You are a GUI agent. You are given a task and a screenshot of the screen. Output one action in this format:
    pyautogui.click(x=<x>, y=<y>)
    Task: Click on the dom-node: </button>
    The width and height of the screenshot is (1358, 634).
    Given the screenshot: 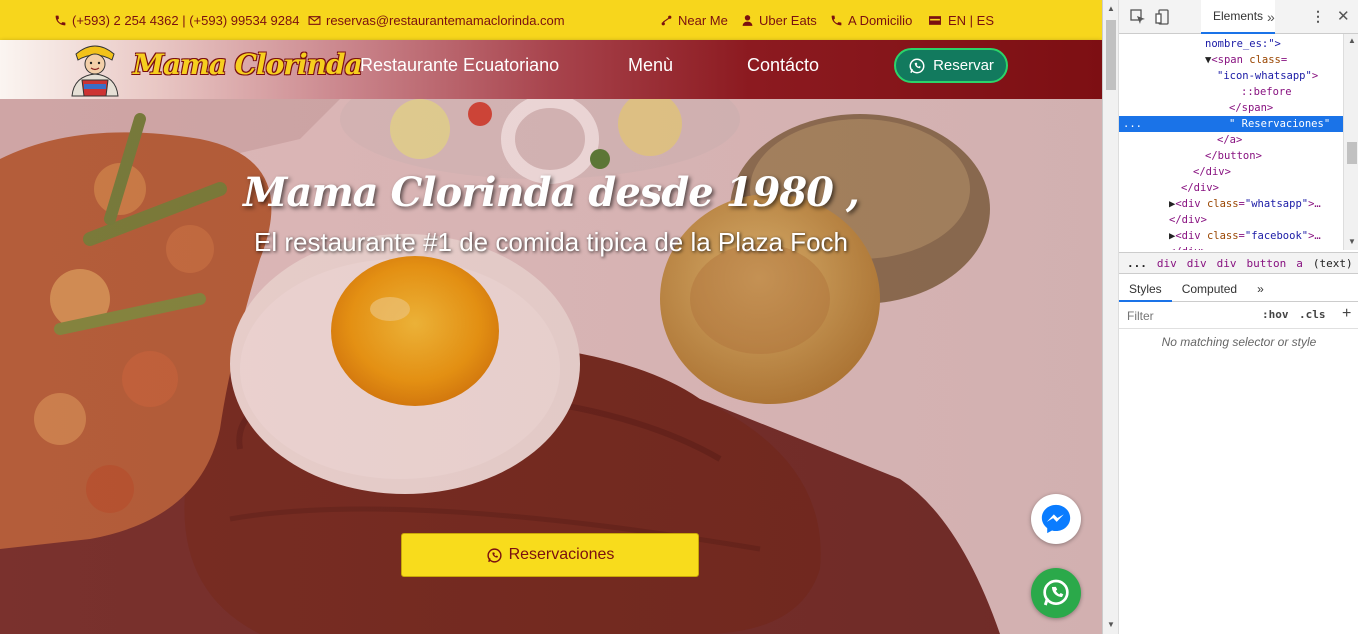 What is the action you would take?
    pyautogui.click(x=1231, y=156)
    